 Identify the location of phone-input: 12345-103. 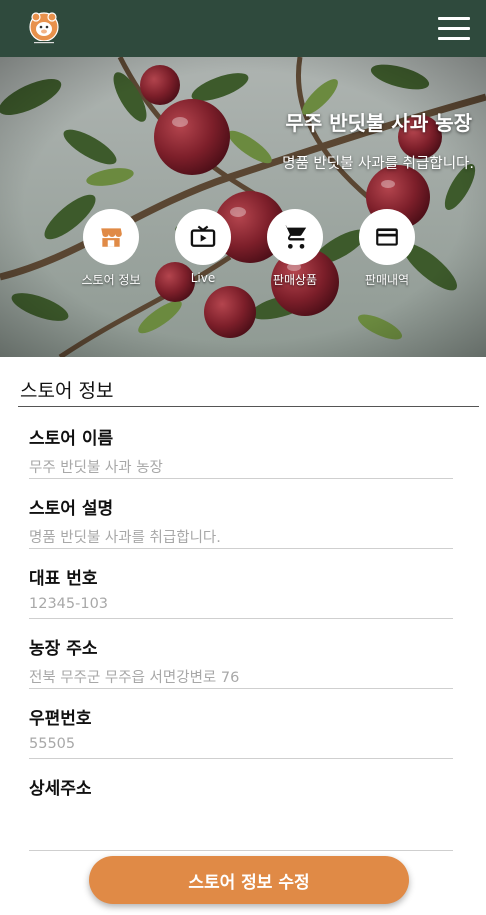
(241, 606).